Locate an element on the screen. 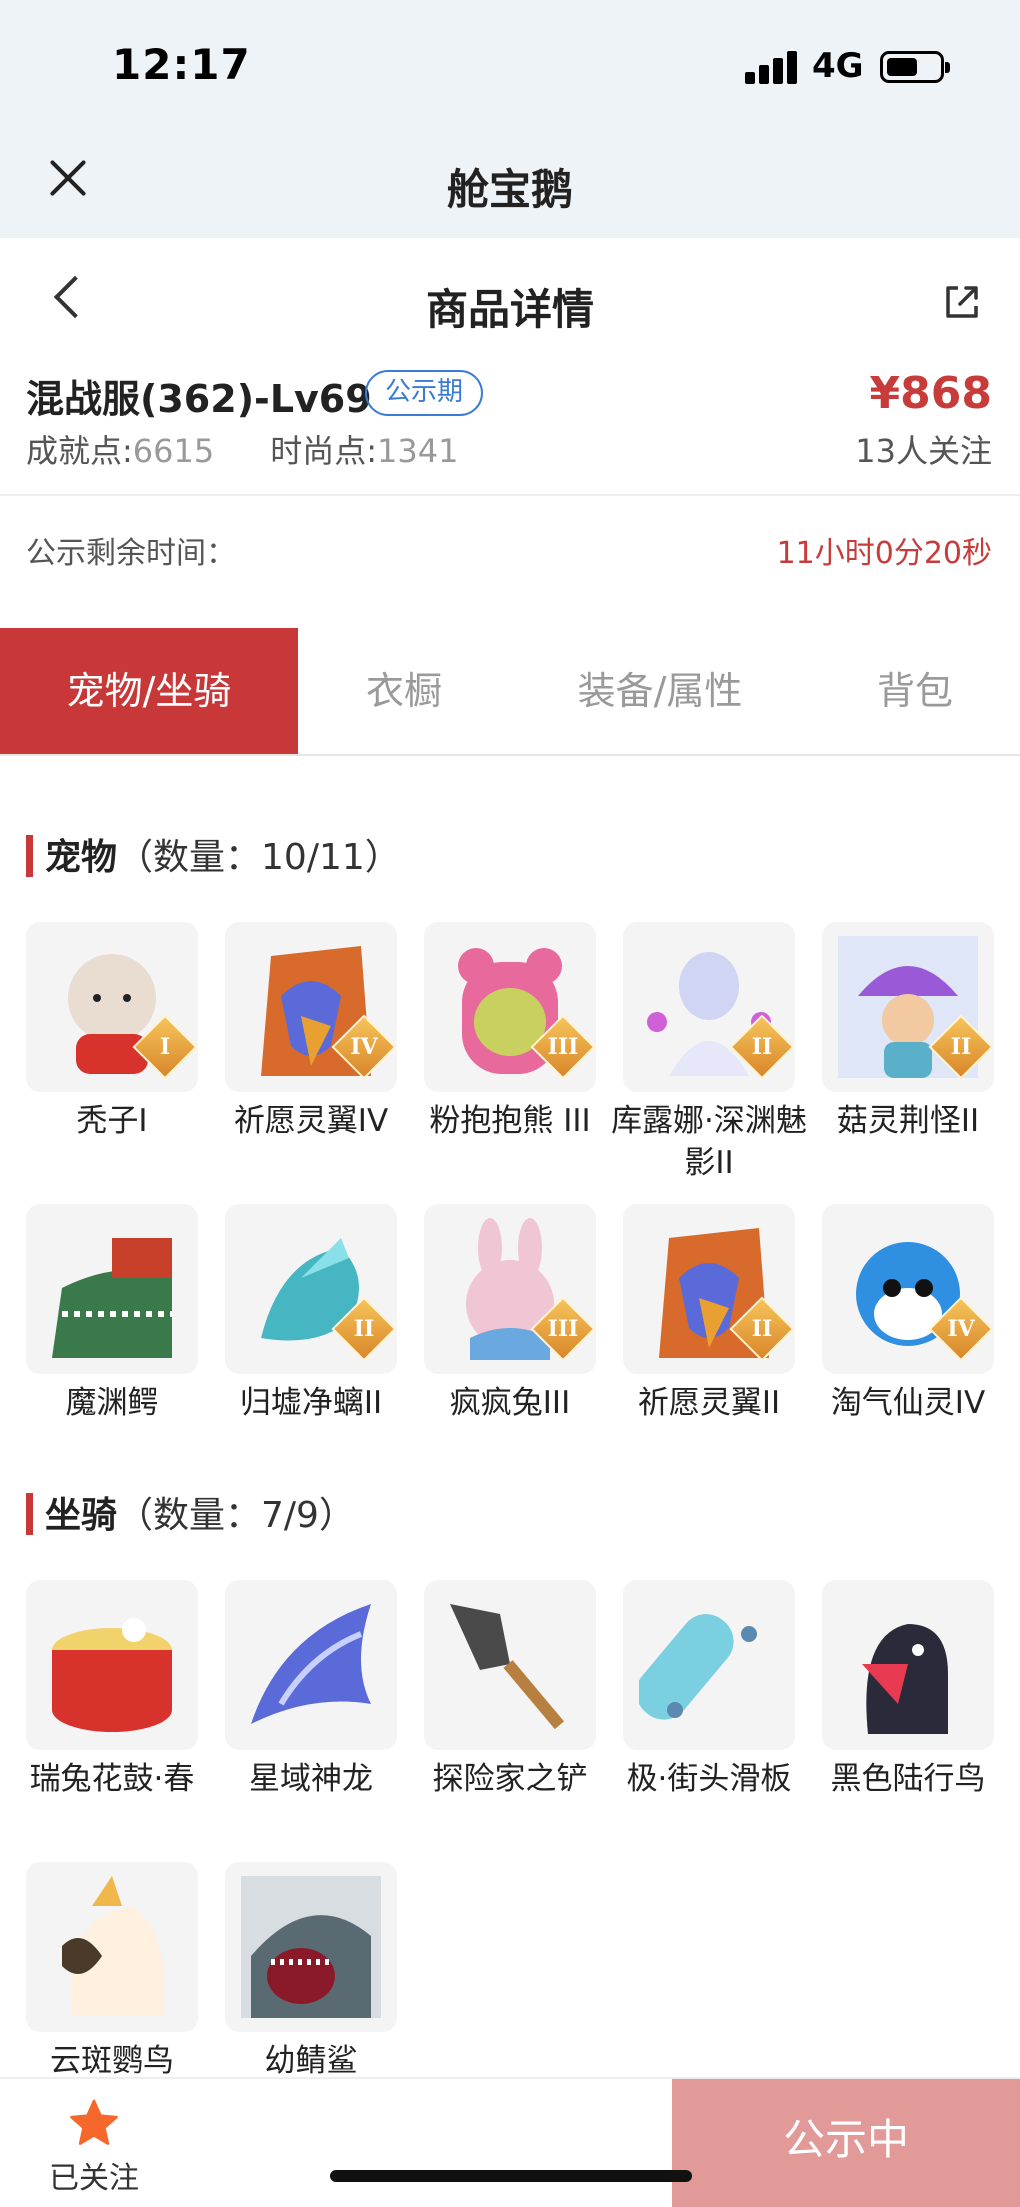 This screenshot has width=1020, height=2207. mounts-item-name: 极·街头滑板 is located at coordinates (709, 1779).